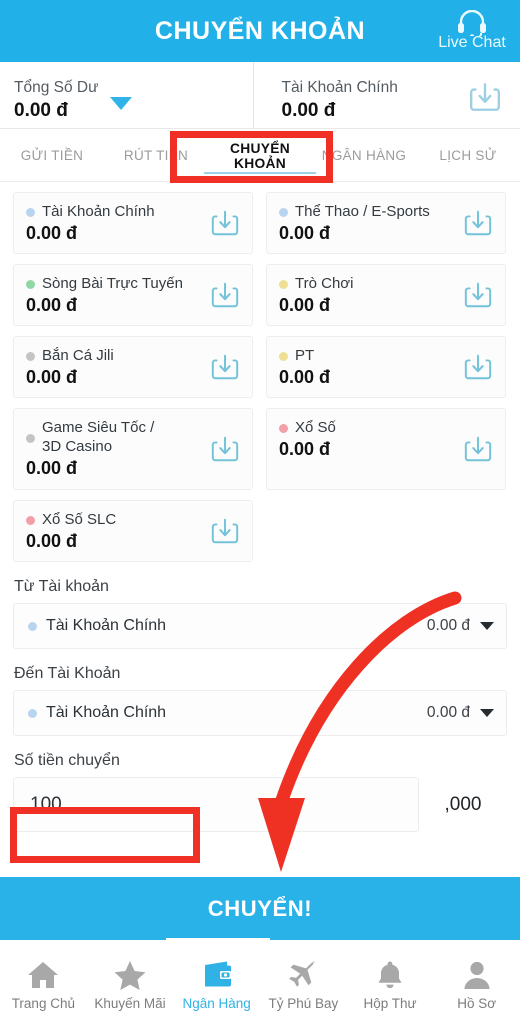 This screenshot has height=1024, width=520. Describe the element at coordinates (302, 973) in the screenshot. I see `airplane-icon` at that location.